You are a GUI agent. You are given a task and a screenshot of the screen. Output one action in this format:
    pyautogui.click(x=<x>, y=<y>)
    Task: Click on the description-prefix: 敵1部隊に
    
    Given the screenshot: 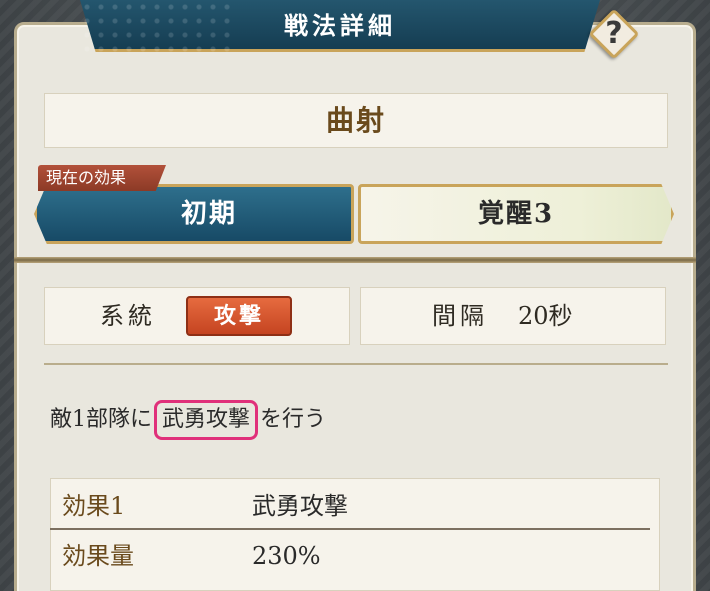 What is the action you would take?
    pyautogui.click(x=101, y=419)
    